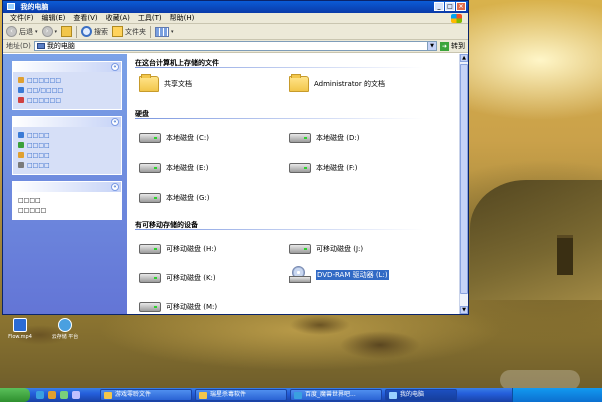  What do you see at coordinates (300, 168) in the screenshot?
I see `hard-drive-icon` at bounding box center [300, 168].